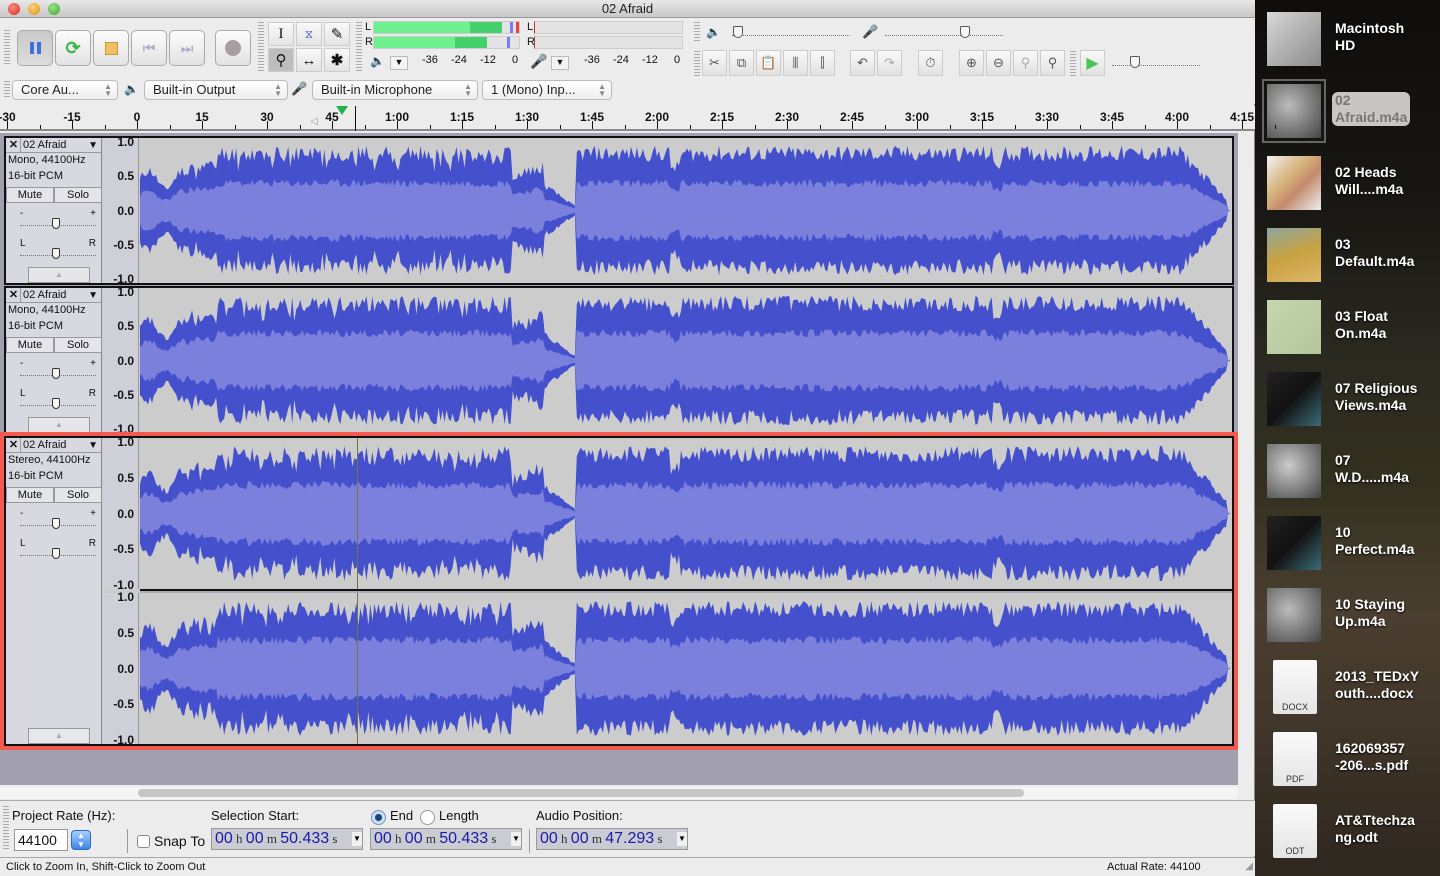 This screenshot has width=1440, height=876. What do you see at coordinates (697, 64) in the screenshot?
I see `edit-toolbar-grip` at bounding box center [697, 64].